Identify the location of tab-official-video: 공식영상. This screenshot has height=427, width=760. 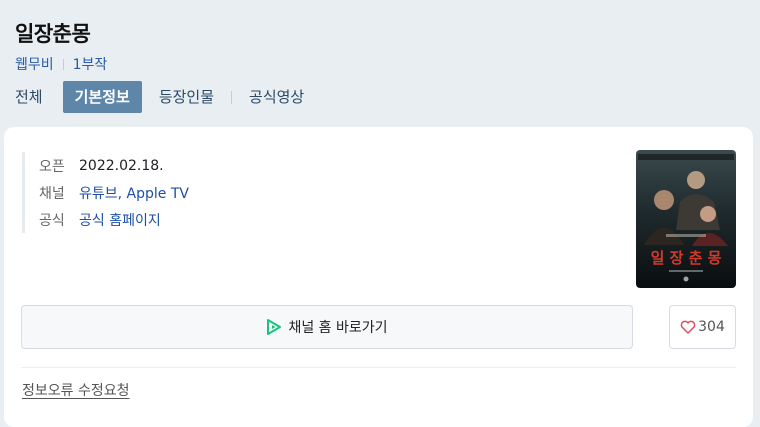
(276, 97).